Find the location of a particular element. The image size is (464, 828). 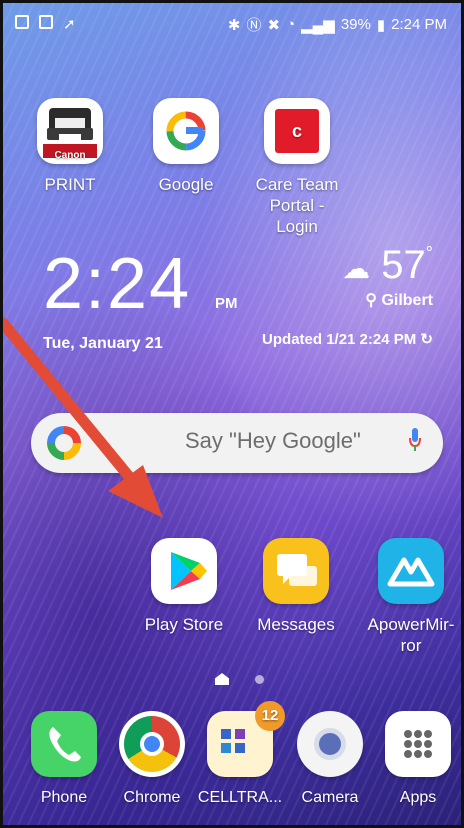

apowermirror-icon is located at coordinates (411, 571).